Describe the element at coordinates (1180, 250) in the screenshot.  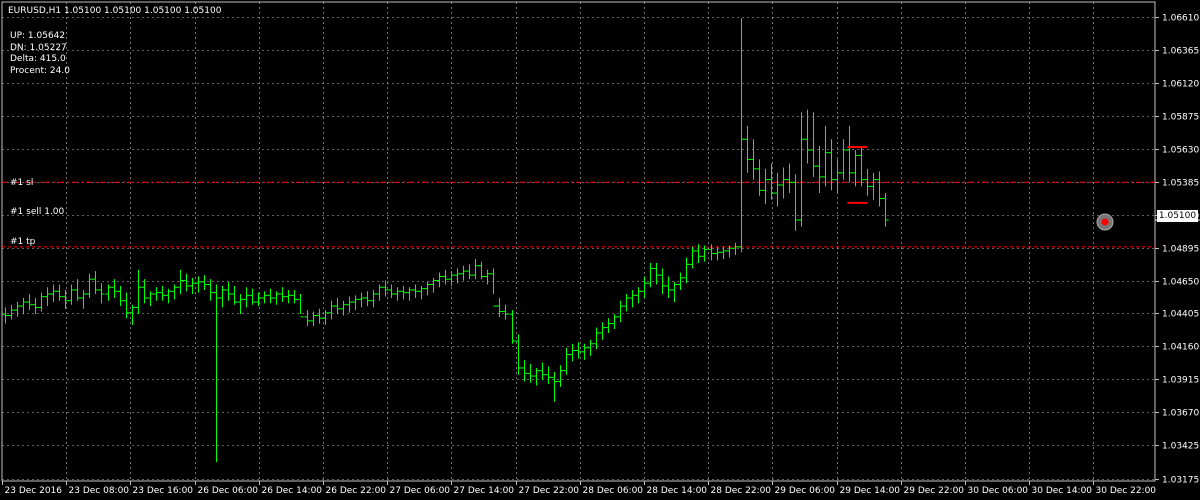
I see `y-tick-label: 1.04895` at that location.